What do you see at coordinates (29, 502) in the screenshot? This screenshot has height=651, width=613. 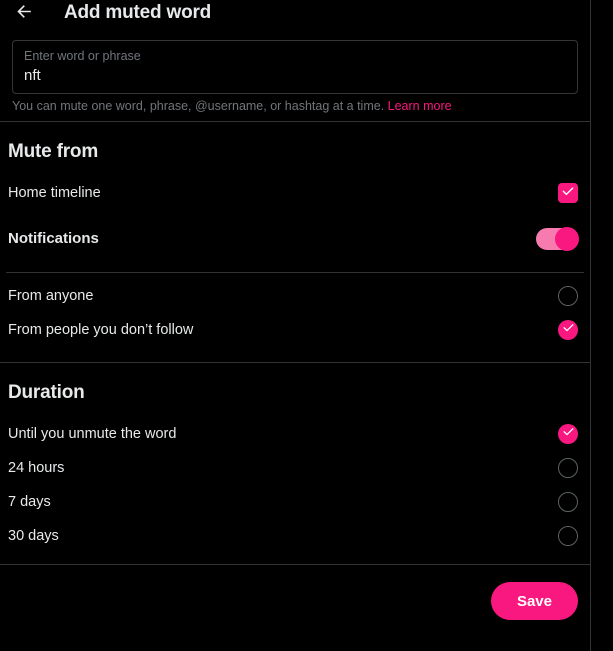 I see `duration-7-days-label: 7 days` at bounding box center [29, 502].